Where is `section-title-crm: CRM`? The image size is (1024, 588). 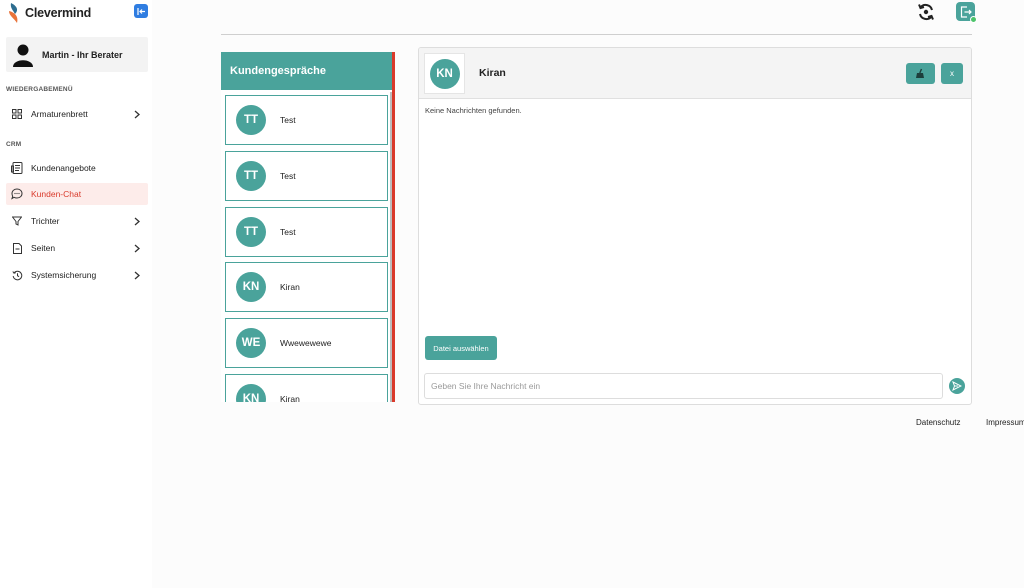 section-title-crm: CRM is located at coordinates (14, 144).